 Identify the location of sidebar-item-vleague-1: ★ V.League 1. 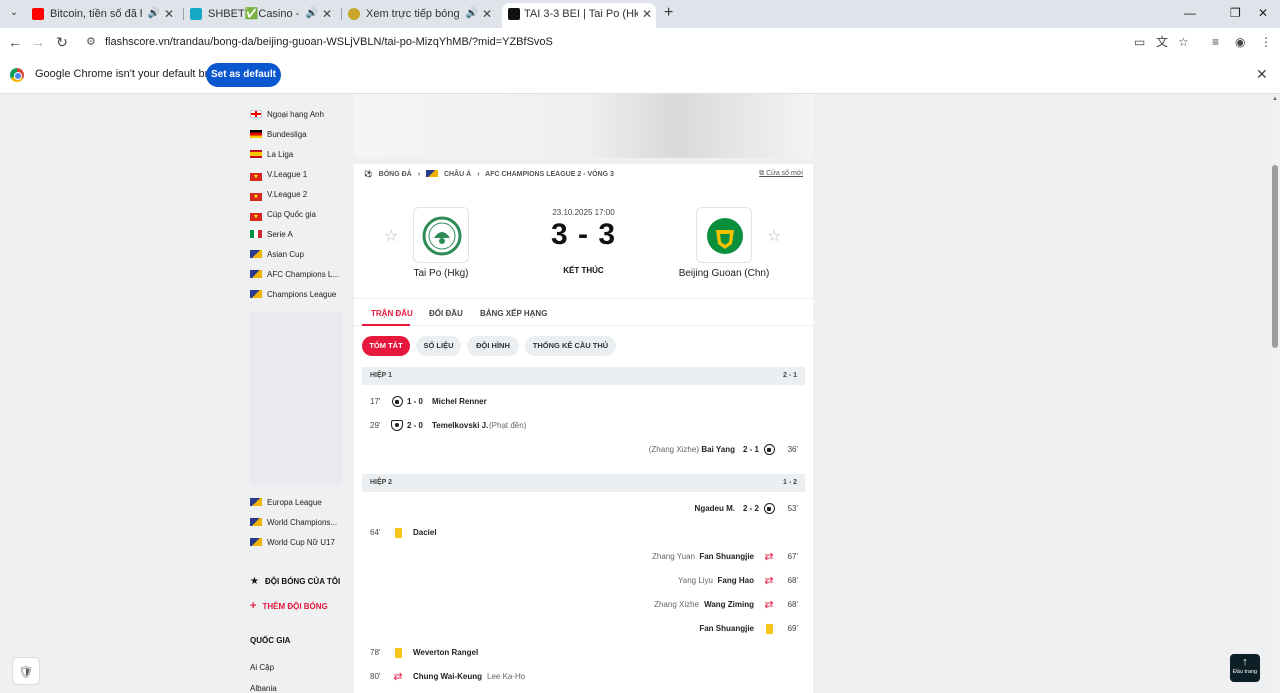
(278, 175).